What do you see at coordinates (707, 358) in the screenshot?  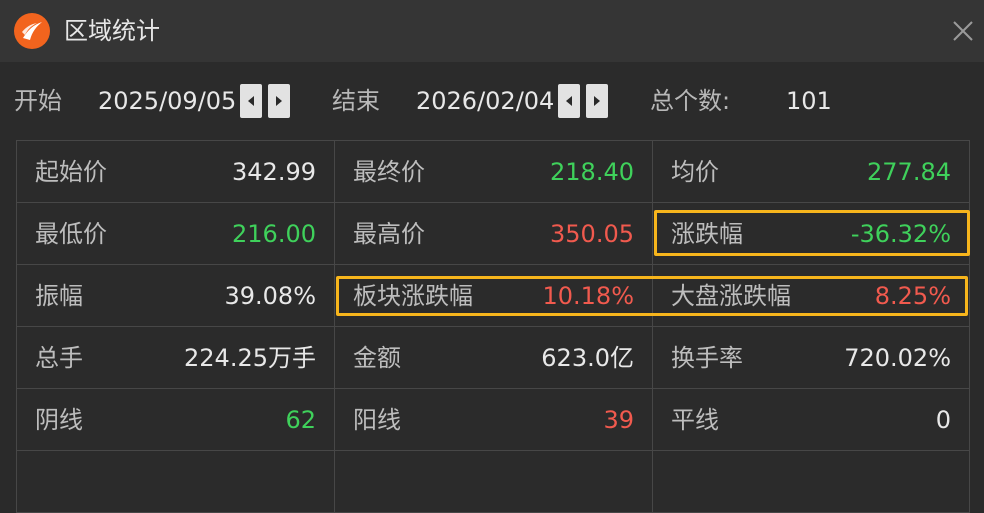 I see `stat-label: 换手率` at bounding box center [707, 358].